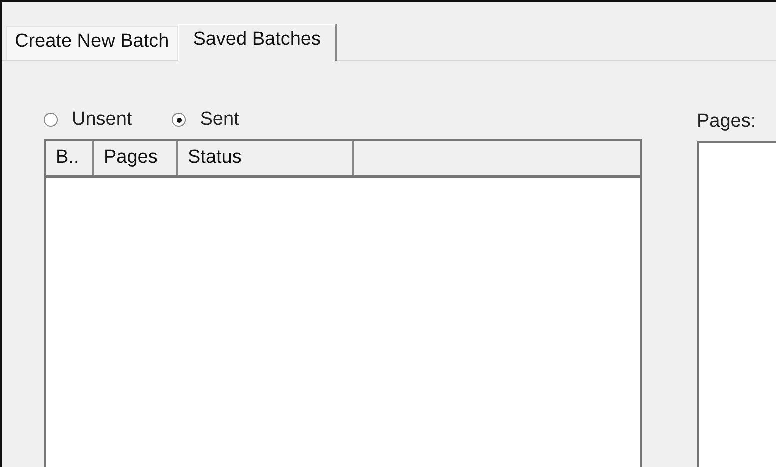 This screenshot has width=776, height=467. I want to click on column-header: Pages, so click(136, 158).